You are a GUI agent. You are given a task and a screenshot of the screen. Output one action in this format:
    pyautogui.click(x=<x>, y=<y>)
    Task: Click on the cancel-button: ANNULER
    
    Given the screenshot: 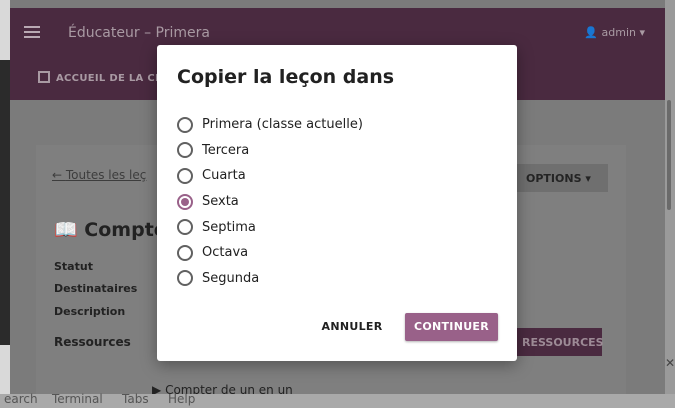 What is the action you would take?
    pyautogui.click(x=352, y=327)
    